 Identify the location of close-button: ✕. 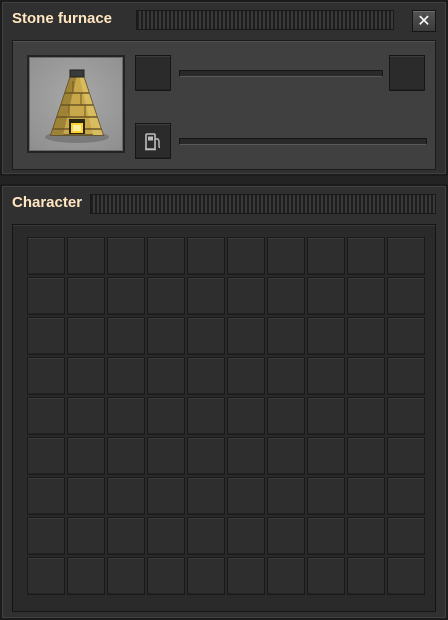
(424, 21).